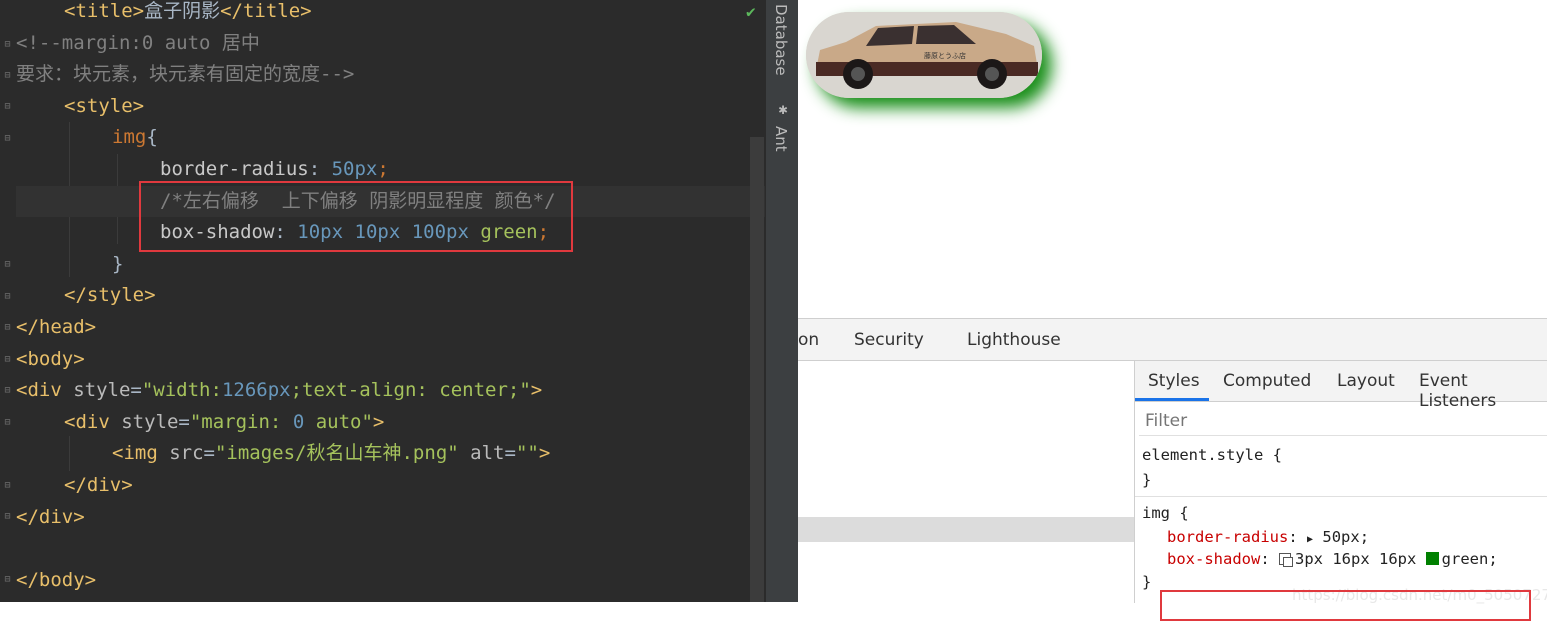 The width and height of the screenshot is (1547, 621). Describe the element at coordinates (390, 75) in the screenshot. I see `code-line: 要求：块元素，块元素有固定的宽度-->` at that location.